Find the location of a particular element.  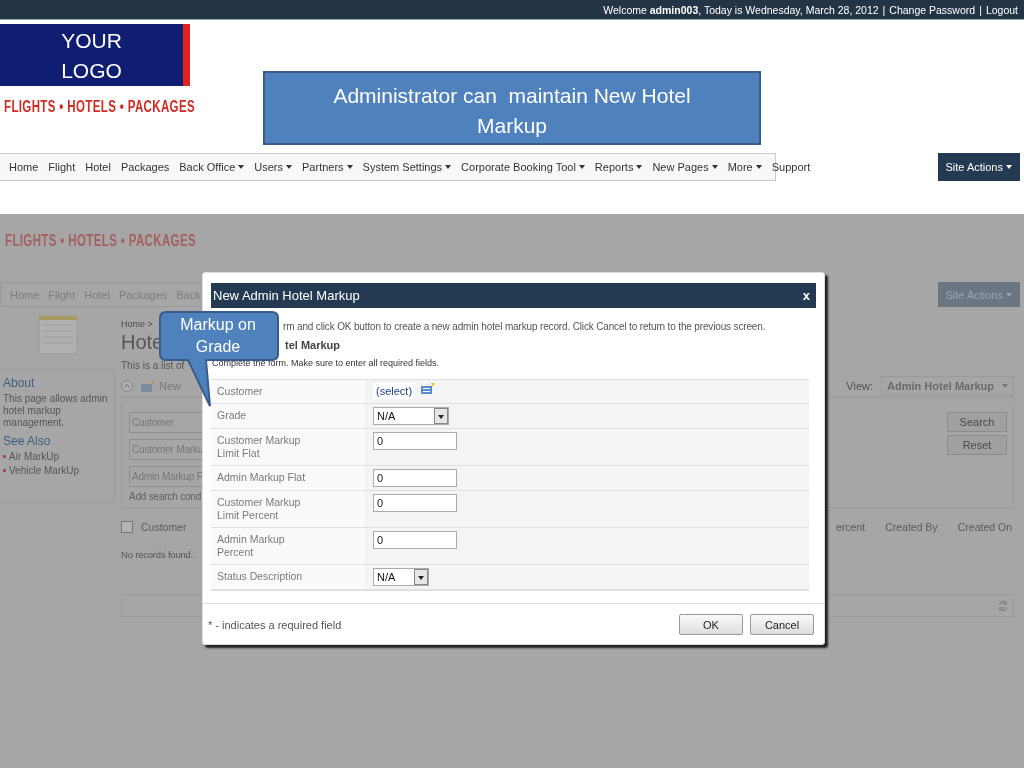

nav-item: Packages is located at coordinates (145, 167).